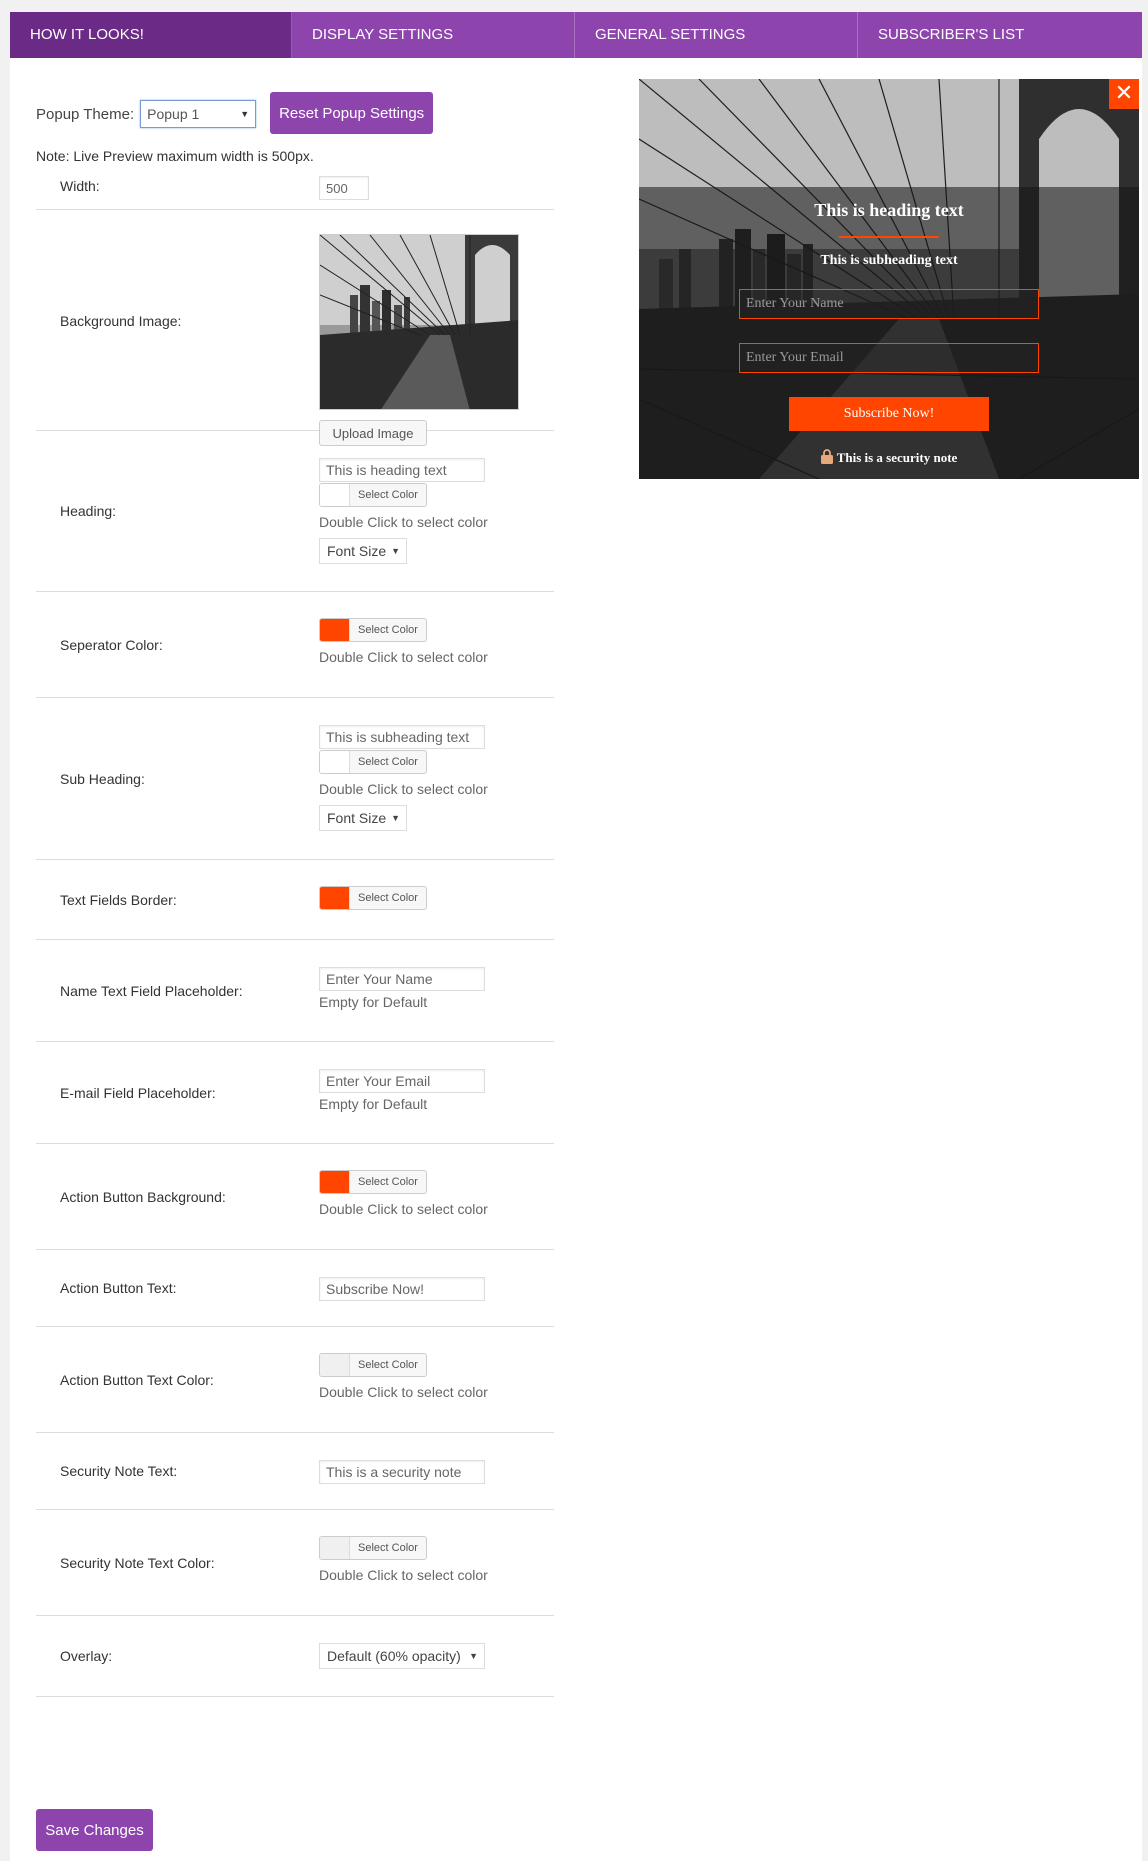 The height and width of the screenshot is (1861, 1148). Describe the element at coordinates (388, 1182) in the screenshot. I see `action-button-background-button-label: Select Color` at that location.